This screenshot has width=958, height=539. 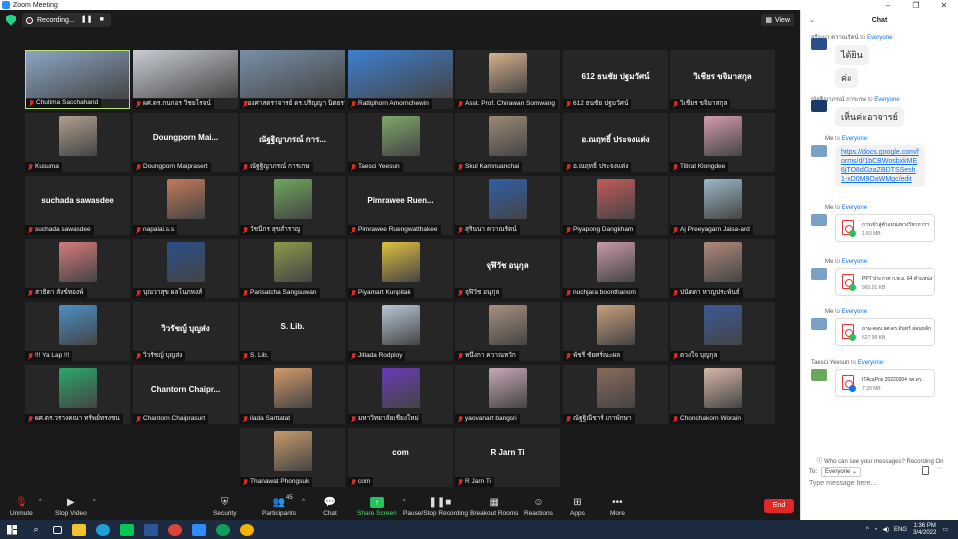 What do you see at coordinates (185, 79) in the screenshot?
I see `participant-tile: ผศ.ดร.กนกอร วิชยโรจน์` at bounding box center [185, 79].